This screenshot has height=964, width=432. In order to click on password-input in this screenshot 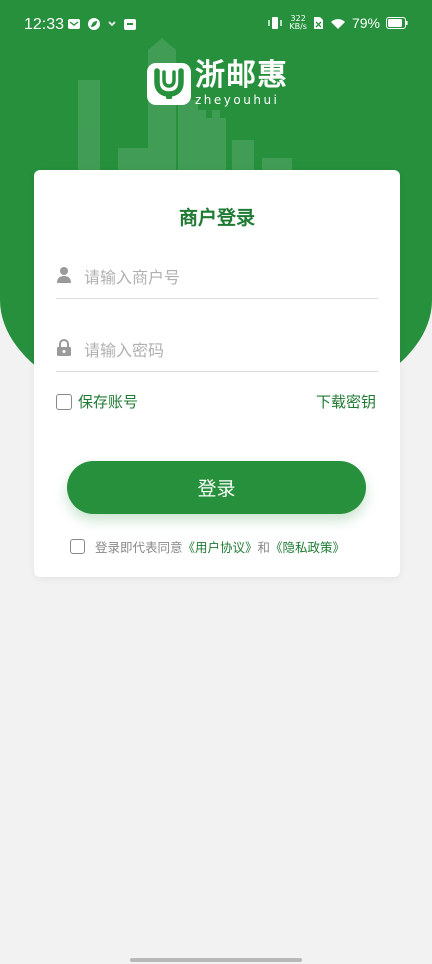, I will do `click(229, 350)`.